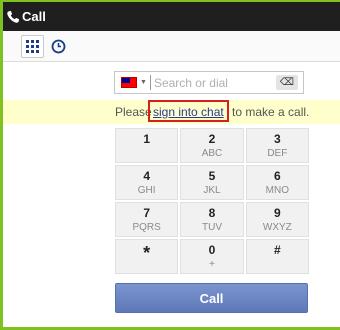 This screenshot has width=340, height=330. Describe the element at coordinates (212, 145) in the screenshot. I see `key-2: 2 ABC` at that location.